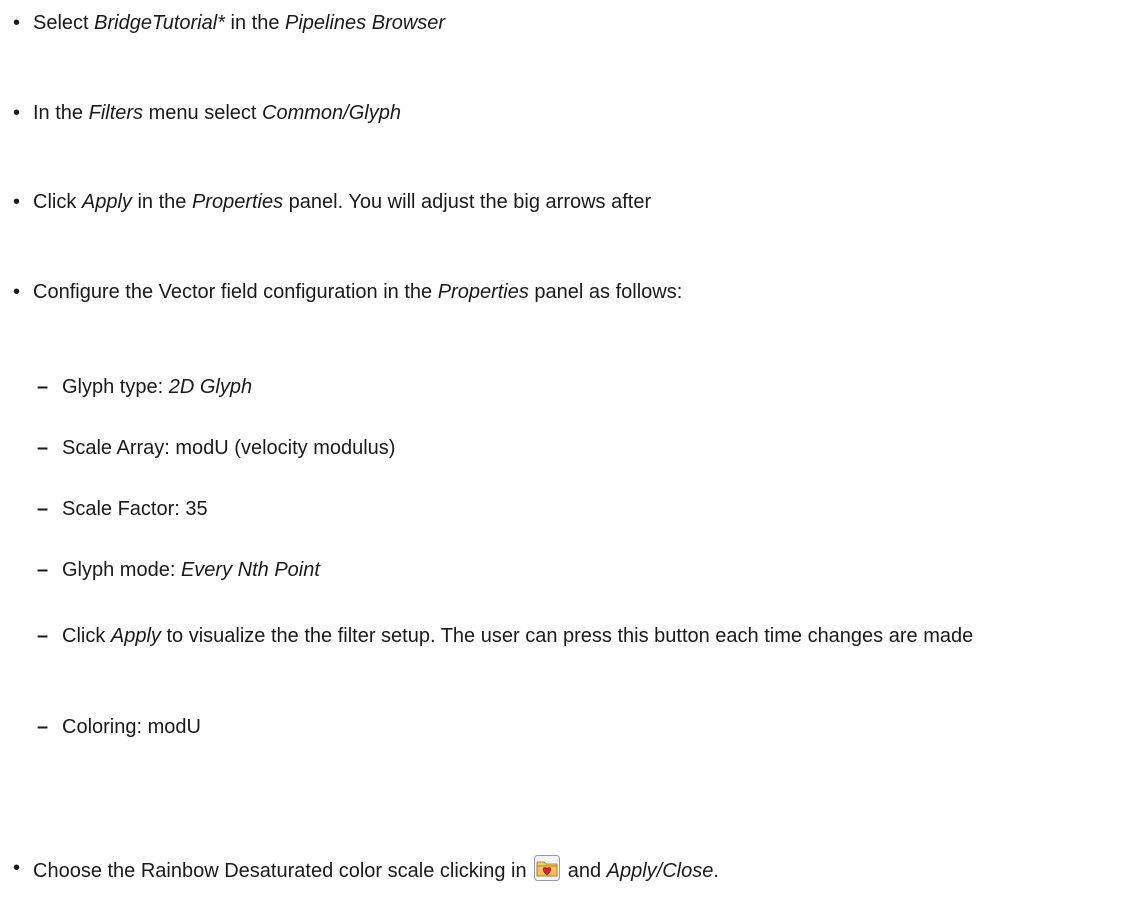 The height and width of the screenshot is (897, 1129). Describe the element at coordinates (229, 448) in the screenshot. I see `substep-scale-array-text: Scale Array: modU (velocity modulus)` at that location.